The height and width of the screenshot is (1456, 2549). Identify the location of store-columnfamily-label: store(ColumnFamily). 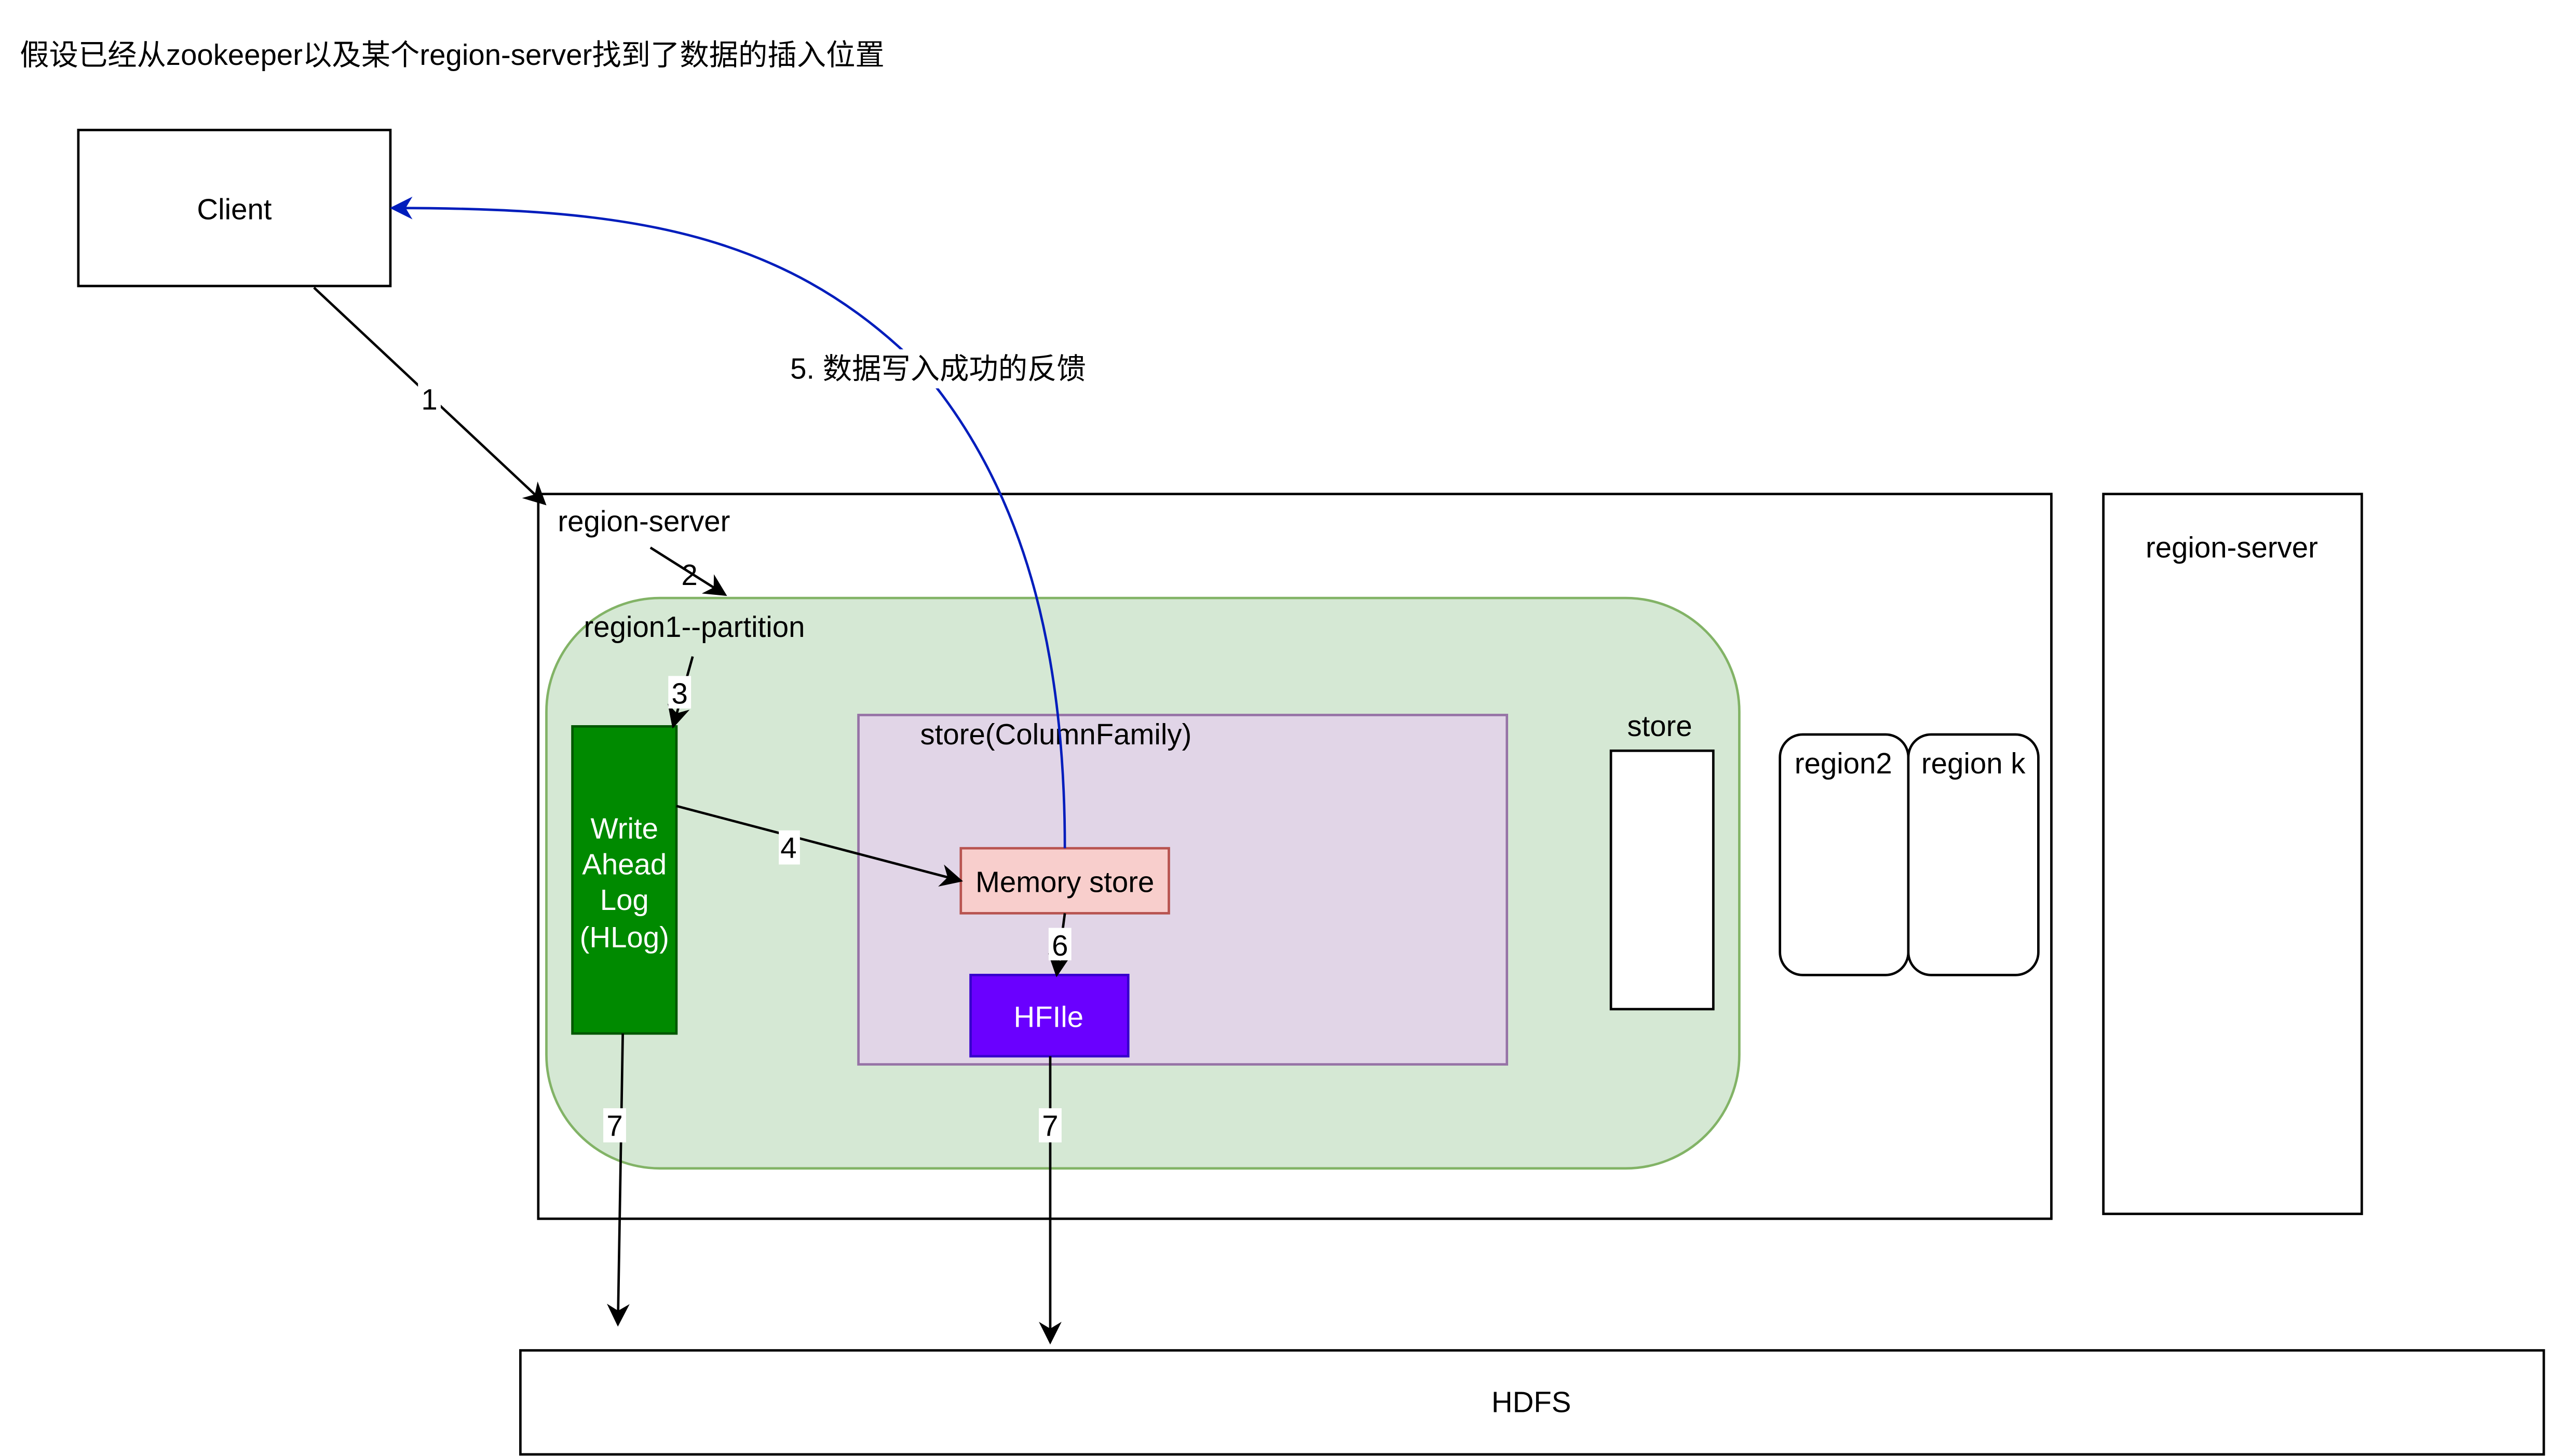
(1056, 734).